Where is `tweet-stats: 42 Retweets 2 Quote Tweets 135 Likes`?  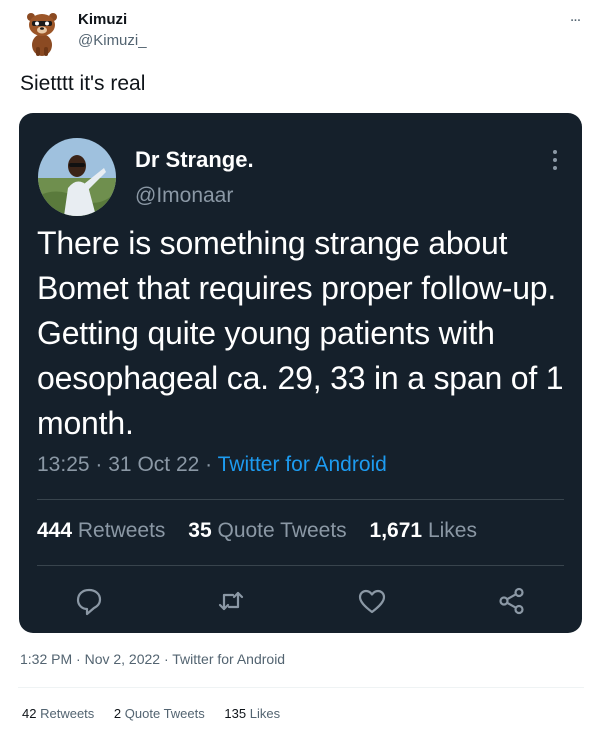
tweet-stats: 42 Retweets 2 Quote Tweets 135 Likes is located at coordinates (159, 713).